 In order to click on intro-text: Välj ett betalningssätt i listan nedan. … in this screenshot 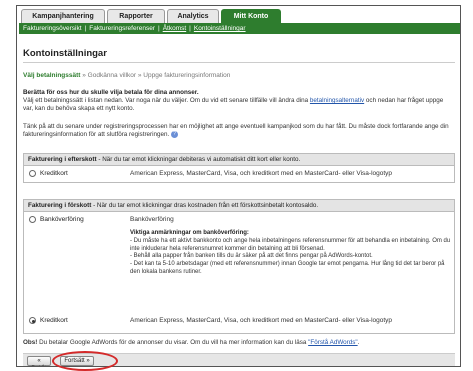, I will do `click(239, 105)`.